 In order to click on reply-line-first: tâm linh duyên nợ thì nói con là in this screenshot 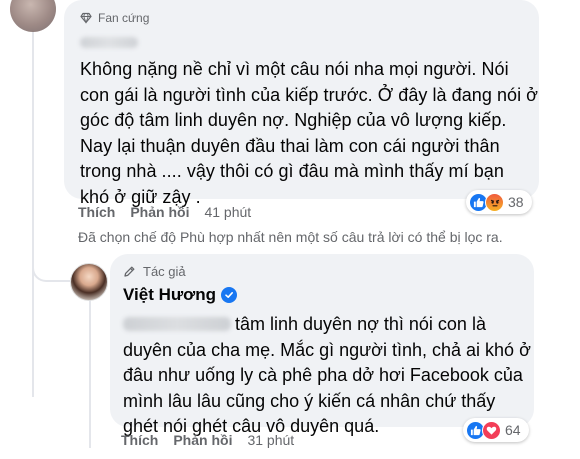, I will do `click(321, 325)`.